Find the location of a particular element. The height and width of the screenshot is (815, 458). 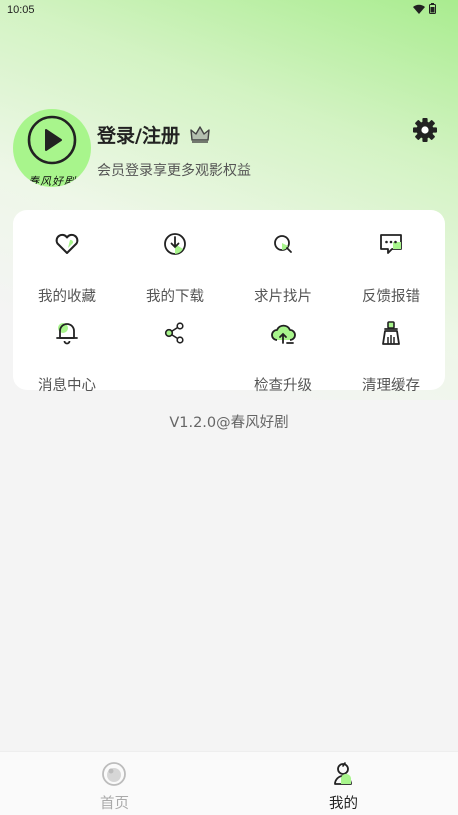

status-time: 10:05 is located at coordinates (21, 10).